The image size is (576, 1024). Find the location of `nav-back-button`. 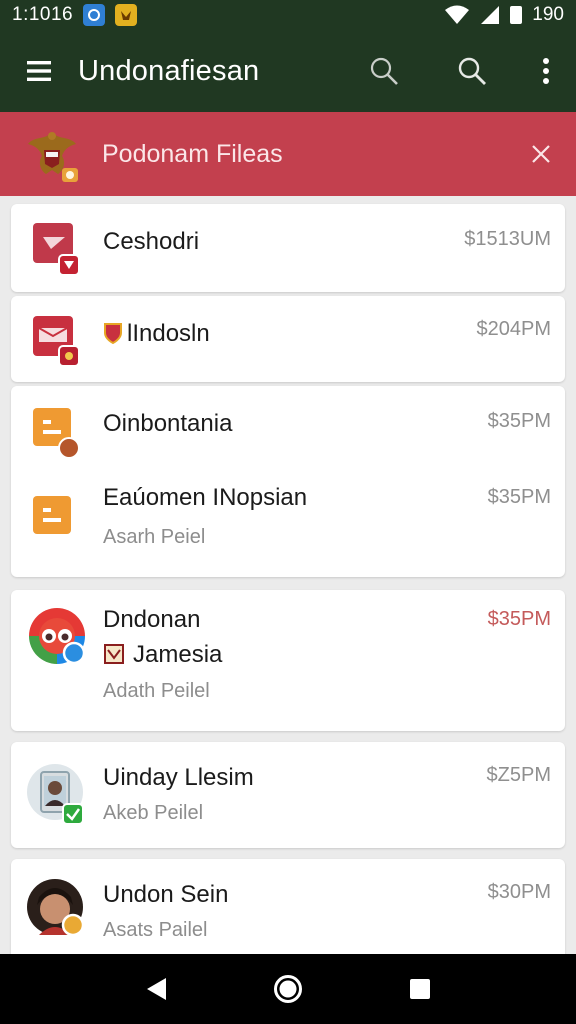

nav-back-button is located at coordinates (156, 989).